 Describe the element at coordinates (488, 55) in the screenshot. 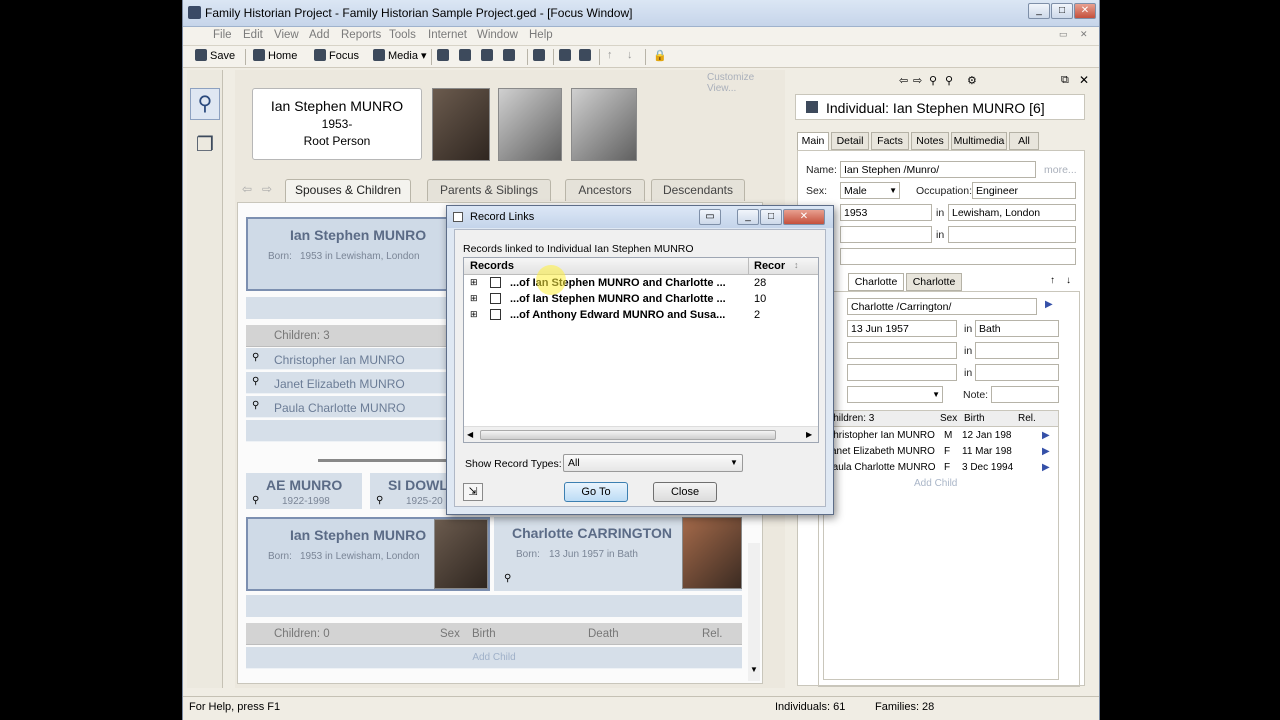

I see `tree-tool-3-icon` at that location.